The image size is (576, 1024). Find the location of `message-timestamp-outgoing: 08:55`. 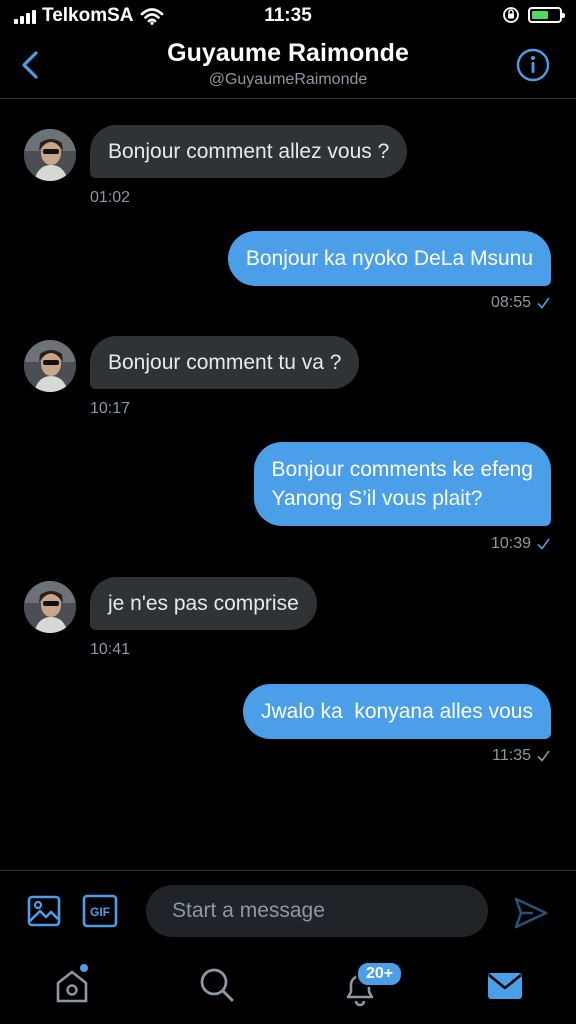

message-timestamp-outgoing: 08:55 is located at coordinates (520, 303).